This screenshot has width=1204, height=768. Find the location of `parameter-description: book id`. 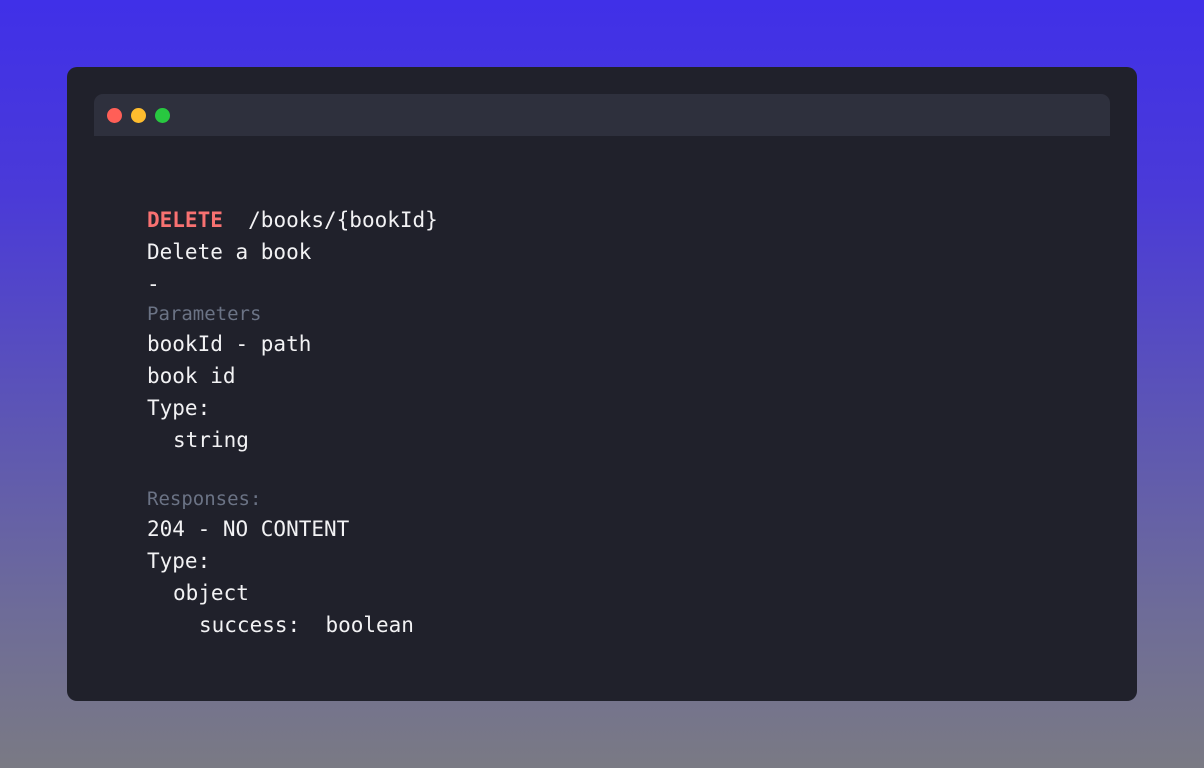

parameter-description: book id is located at coordinates (191, 376).